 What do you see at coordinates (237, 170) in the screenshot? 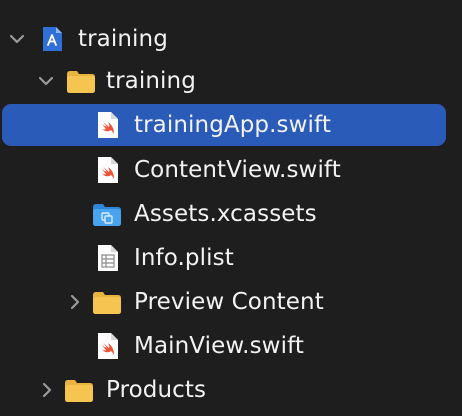
I see `file-label: ContentView.swift` at bounding box center [237, 170].